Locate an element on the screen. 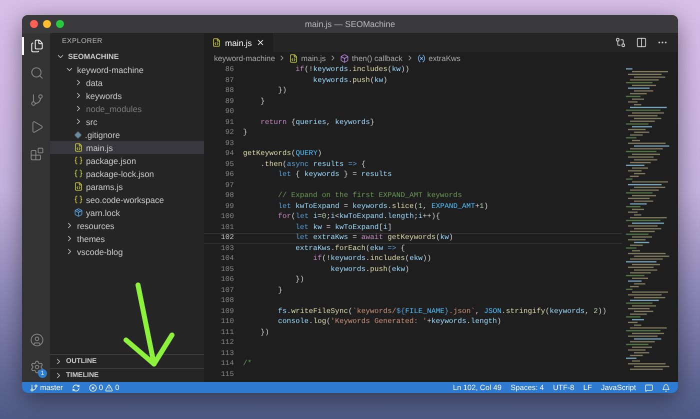 This screenshot has width=700, height=419. warning-icon is located at coordinates (109, 388).